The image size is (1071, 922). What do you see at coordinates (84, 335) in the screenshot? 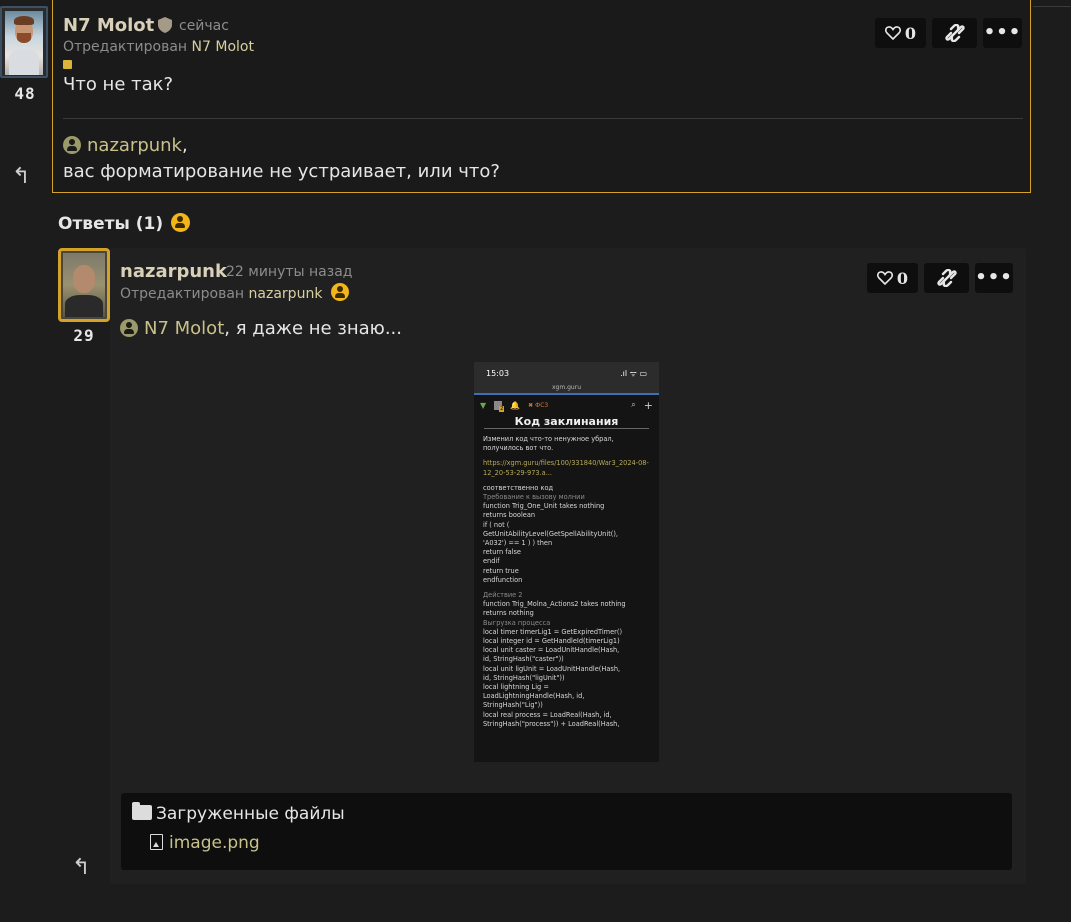
I see `user-score: 29` at bounding box center [84, 335].